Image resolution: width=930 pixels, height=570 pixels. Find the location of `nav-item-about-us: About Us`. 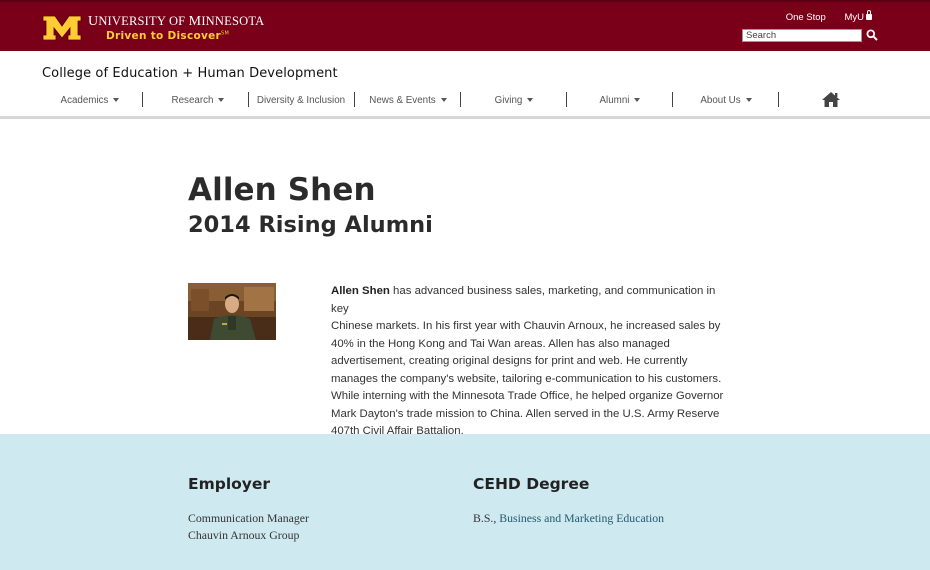

nav-item-about-us: About Us is located at coordinates (726, 101).